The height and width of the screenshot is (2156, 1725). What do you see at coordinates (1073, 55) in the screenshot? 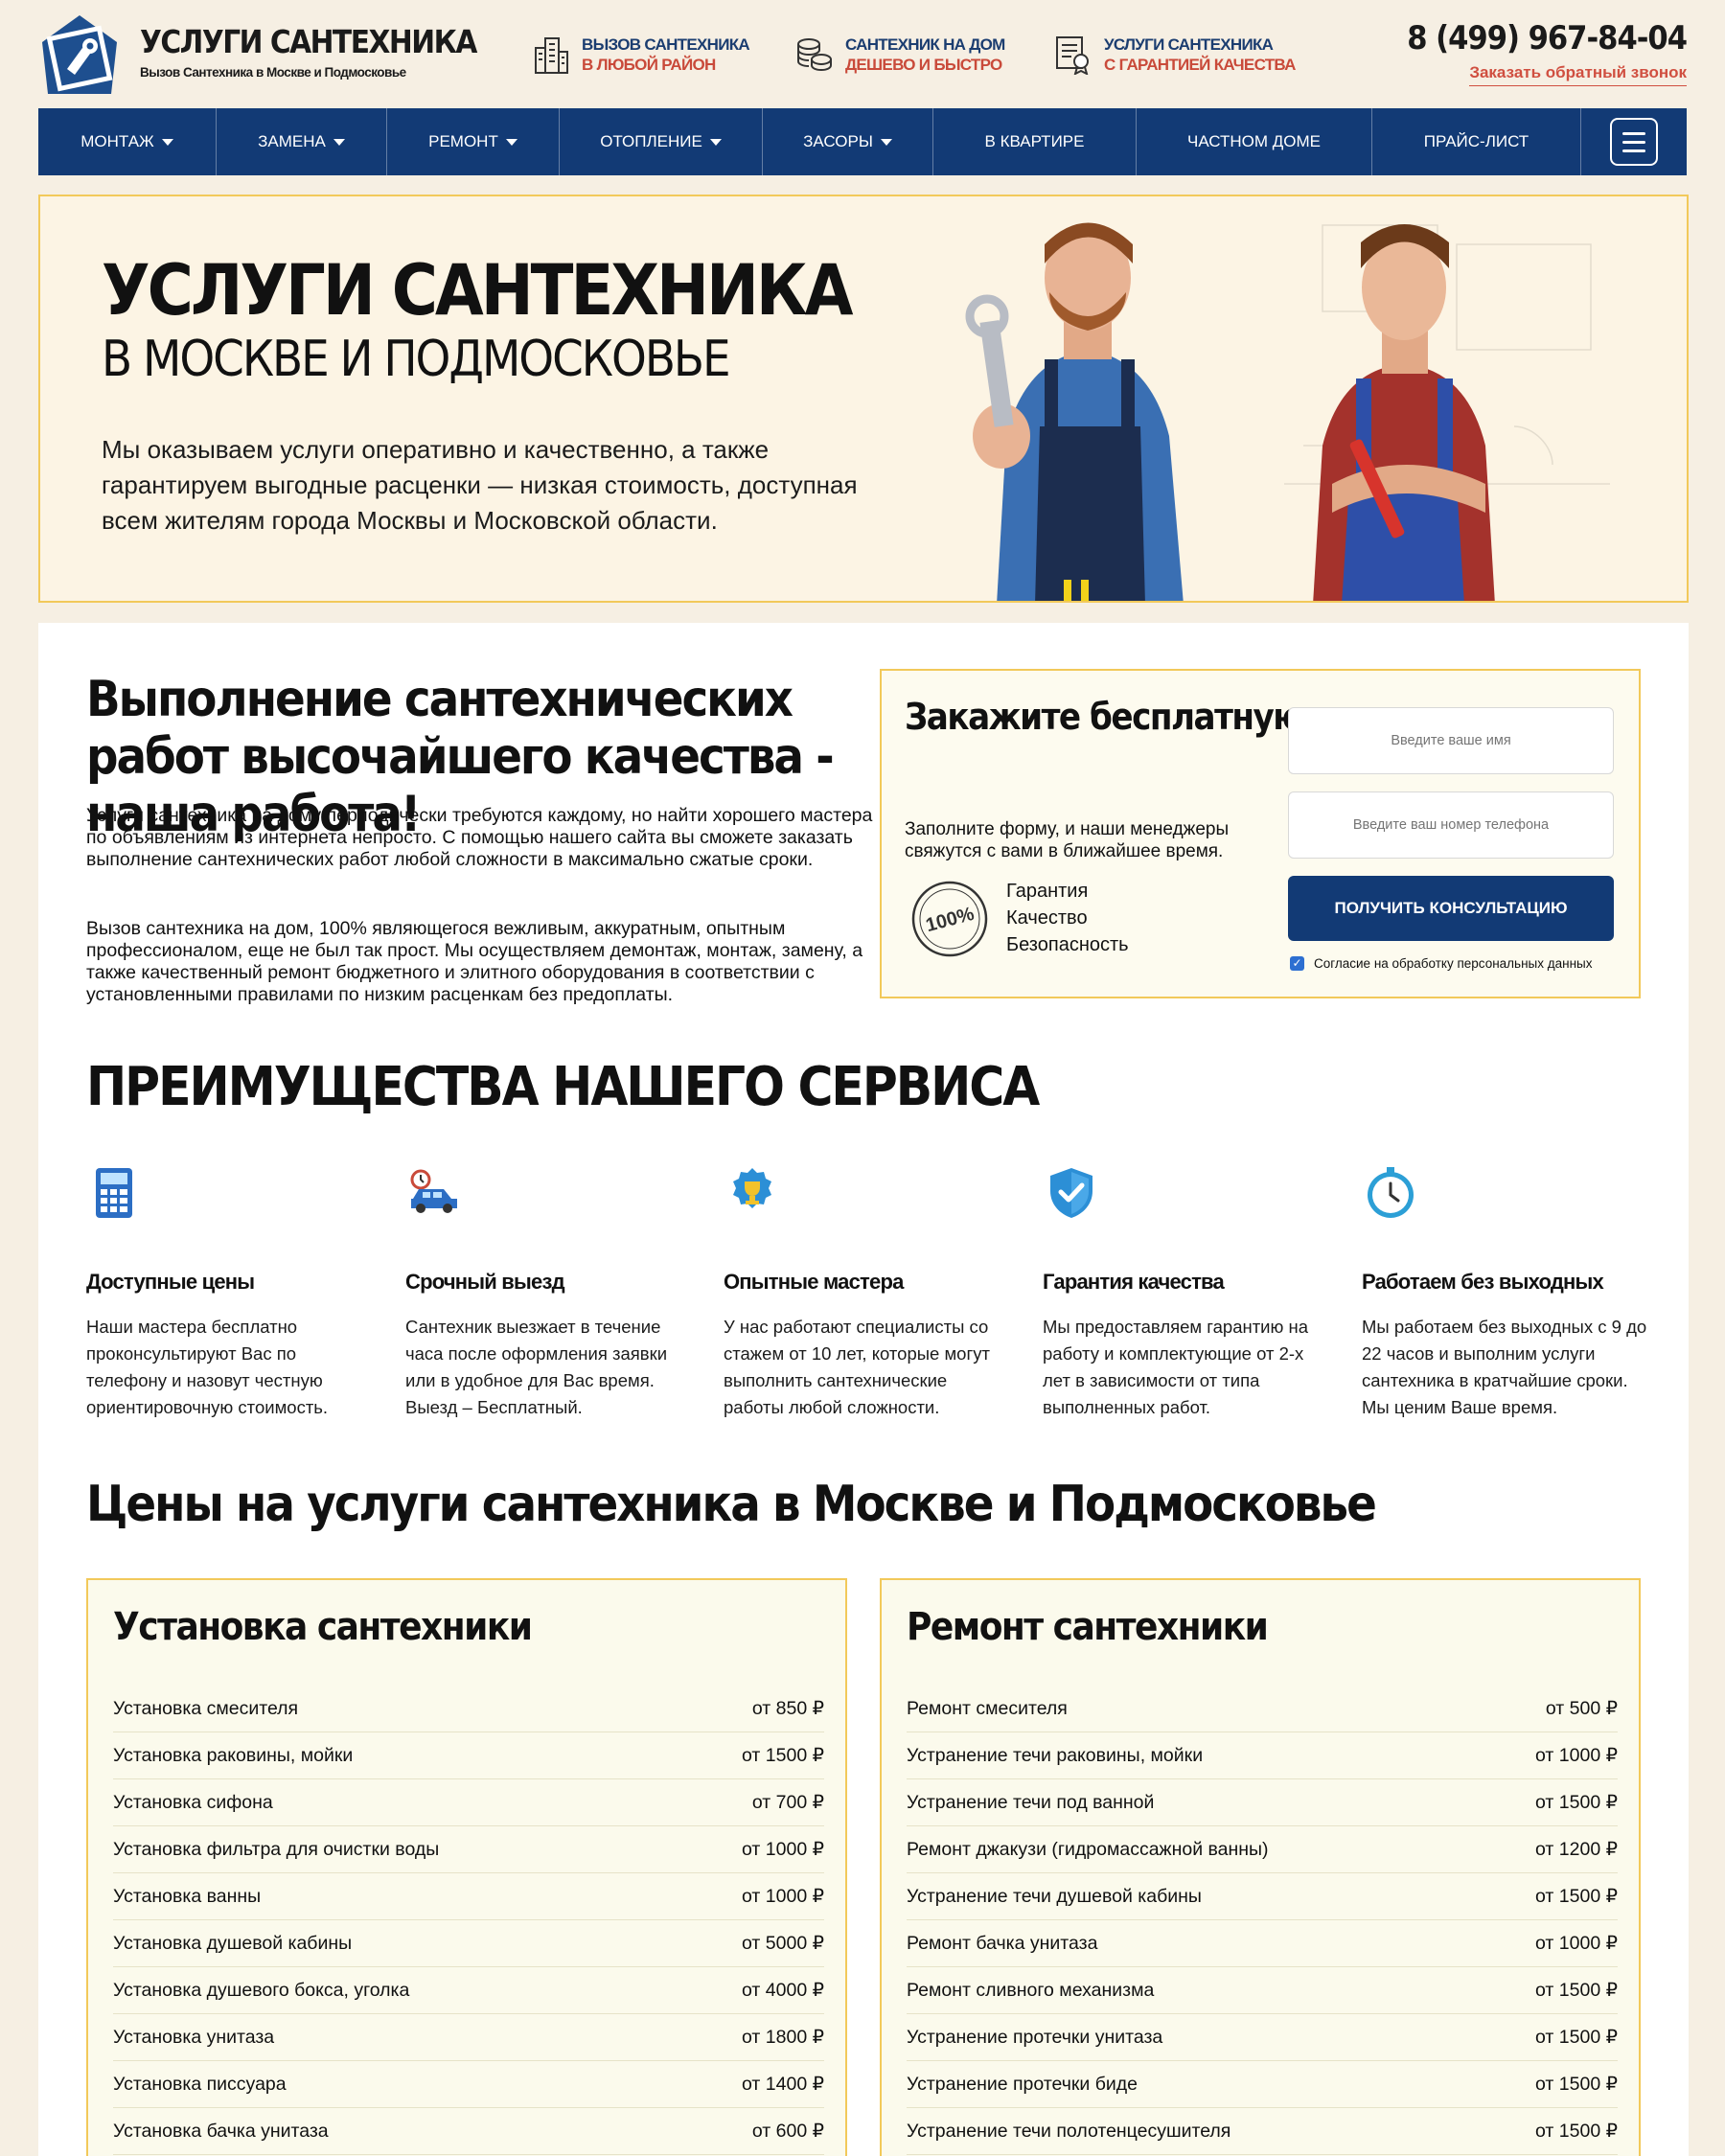
I see `certificate-icon` at bounding box center [1073, 55].